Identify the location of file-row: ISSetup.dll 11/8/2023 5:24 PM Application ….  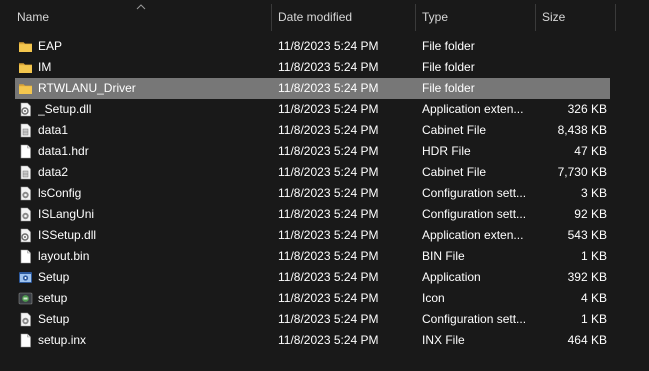
(324, 235).